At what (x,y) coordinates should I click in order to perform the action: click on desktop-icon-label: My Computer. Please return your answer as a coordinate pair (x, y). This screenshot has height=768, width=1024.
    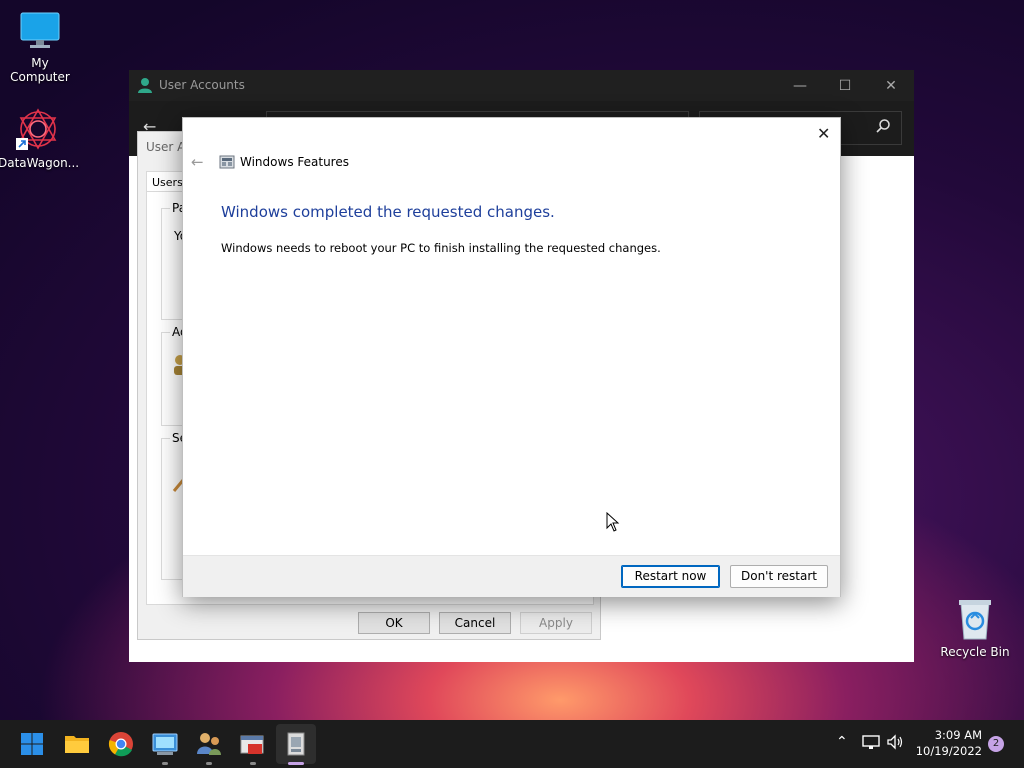
    Looking at the image, I should click on (40, 70).